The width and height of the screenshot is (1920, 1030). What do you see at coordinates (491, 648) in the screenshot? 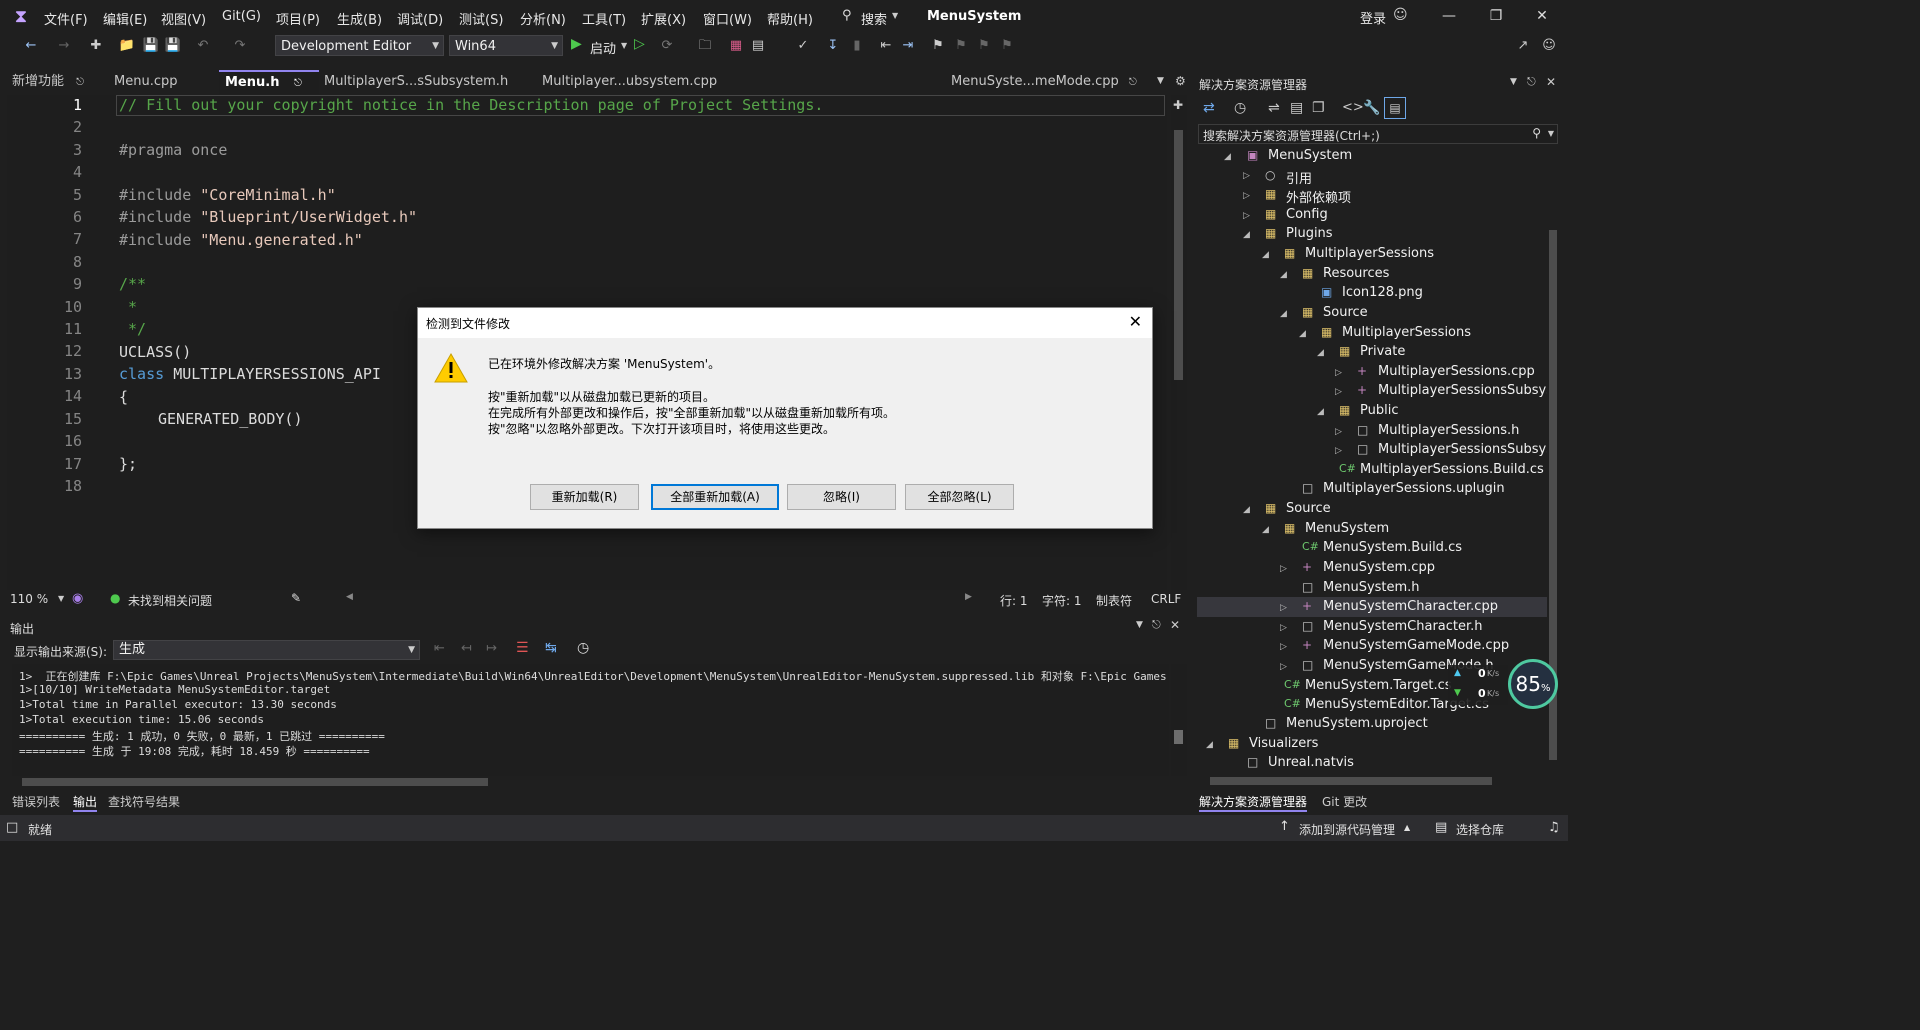
I see `next-message-icon: ↦` at bounding box center [491, 648].